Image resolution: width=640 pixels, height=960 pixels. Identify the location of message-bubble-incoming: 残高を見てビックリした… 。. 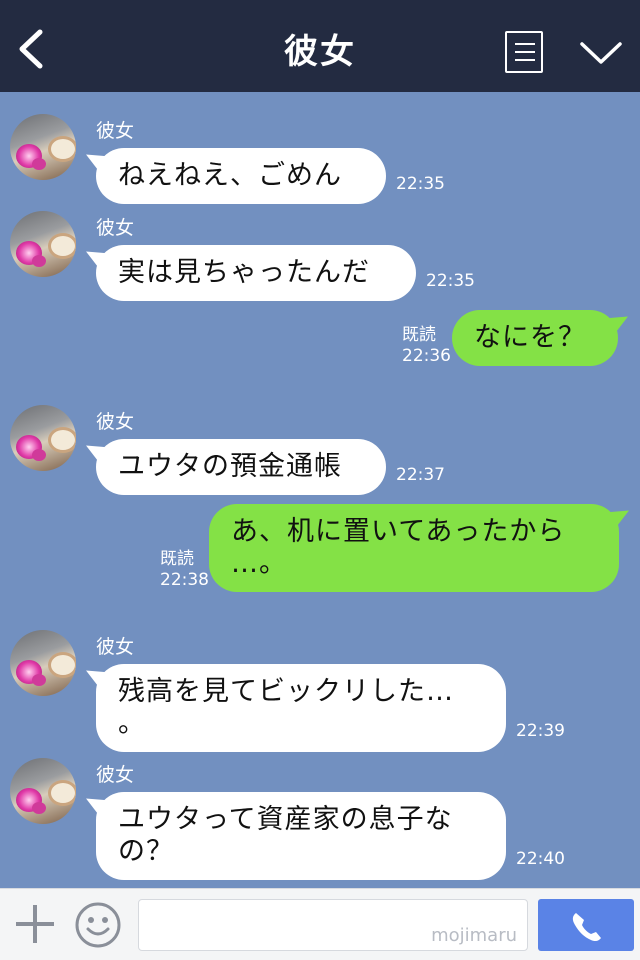
(301, 708).